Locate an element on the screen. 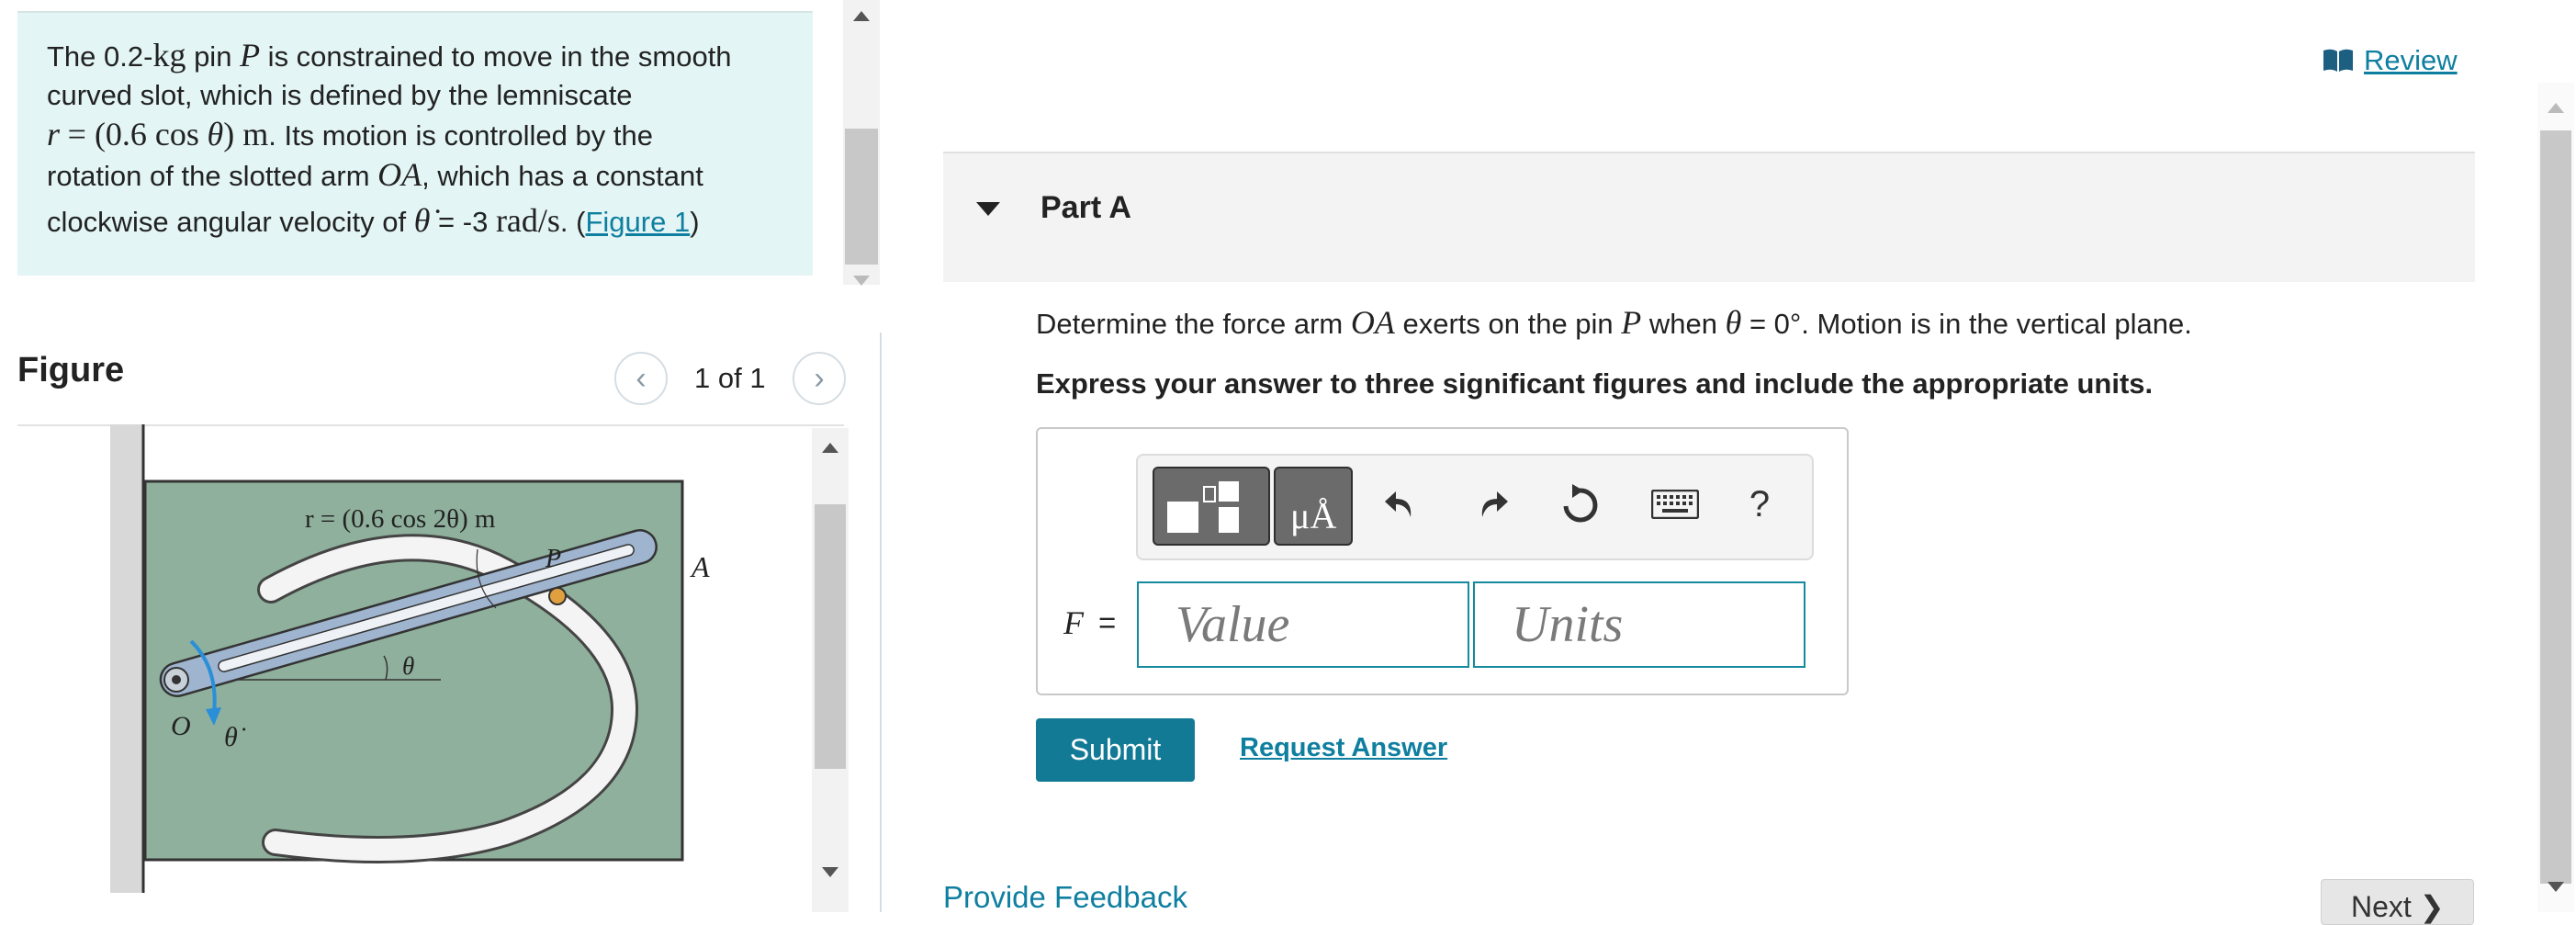 This screenshot has width=2576, height=925. keyboard-icon is located at coordinates (1675, 504).